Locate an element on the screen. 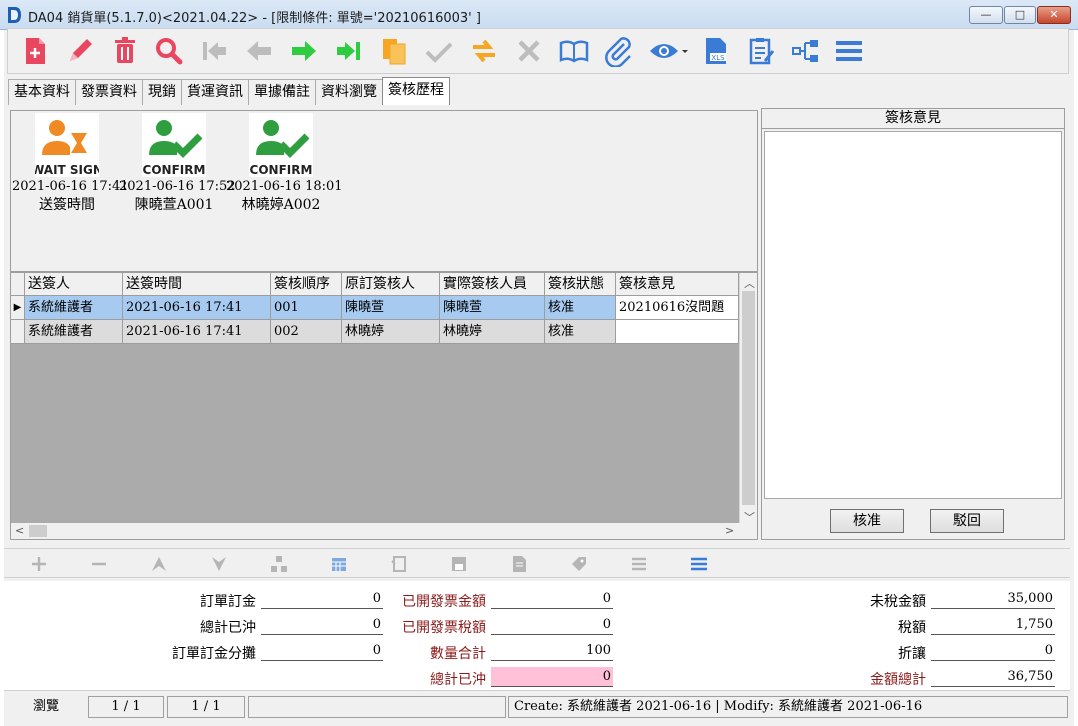  discount-value: 0 is located at coordinates (993, 651).